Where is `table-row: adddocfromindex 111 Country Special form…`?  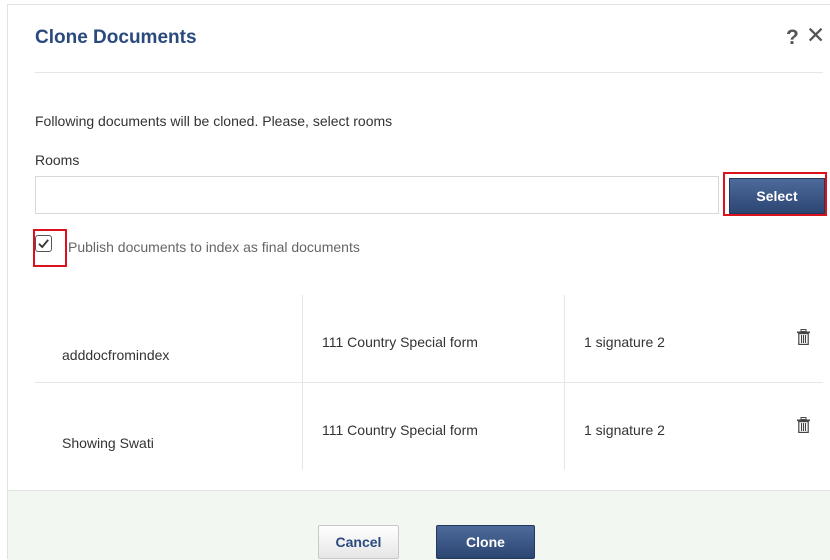
table-row: adddocfromindex 111 Country Special form… is located at coordinates (429, 338).